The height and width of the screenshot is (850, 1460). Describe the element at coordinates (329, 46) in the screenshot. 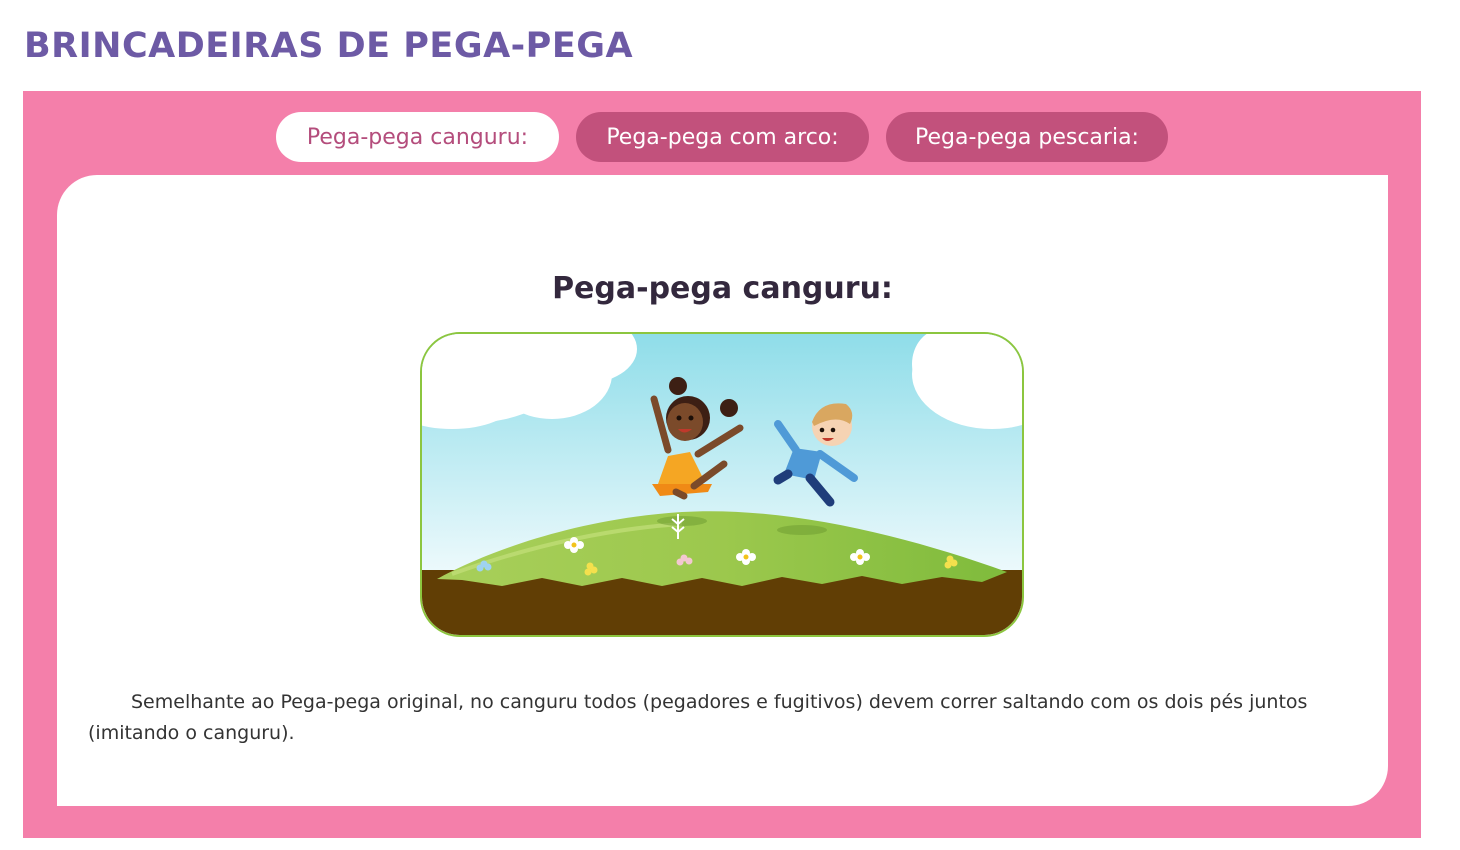

I see `page-title: BRINCADEIRAS DE PEGA-PEGA` at that location.